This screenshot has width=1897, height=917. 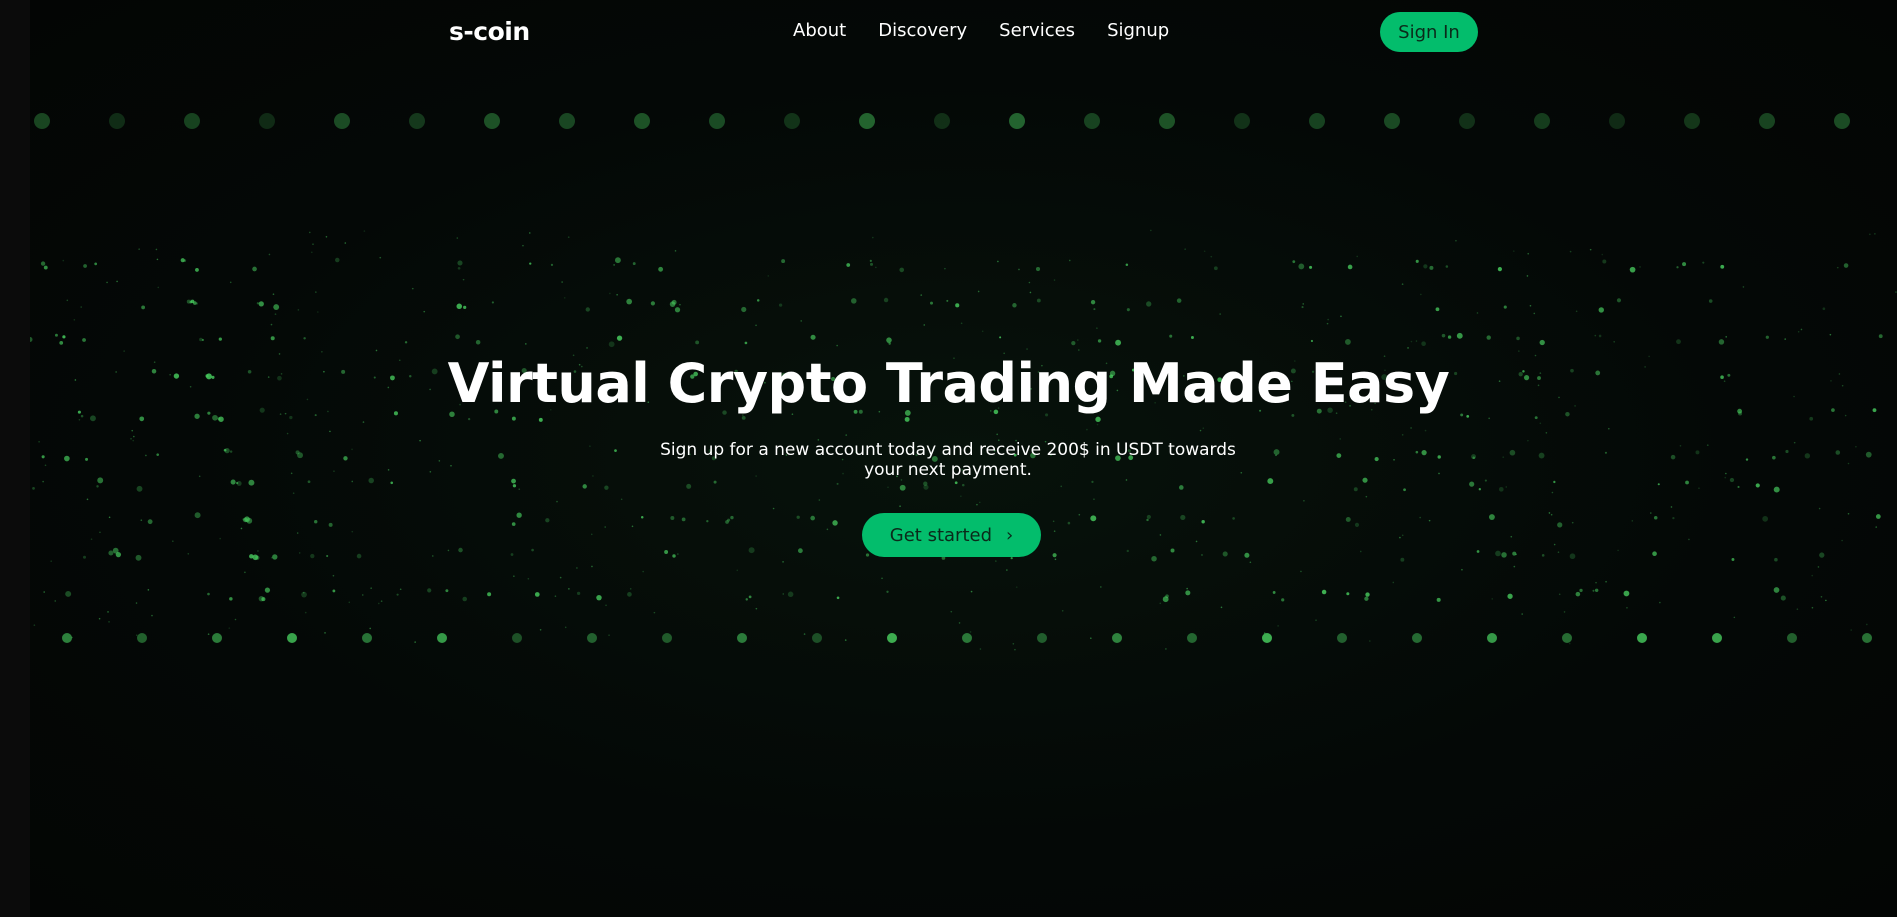 What do you see at coordinates (1429, 32) in the screenshot?
I see `sign-in-button: Sign In` at bounding box center [1429, 32].